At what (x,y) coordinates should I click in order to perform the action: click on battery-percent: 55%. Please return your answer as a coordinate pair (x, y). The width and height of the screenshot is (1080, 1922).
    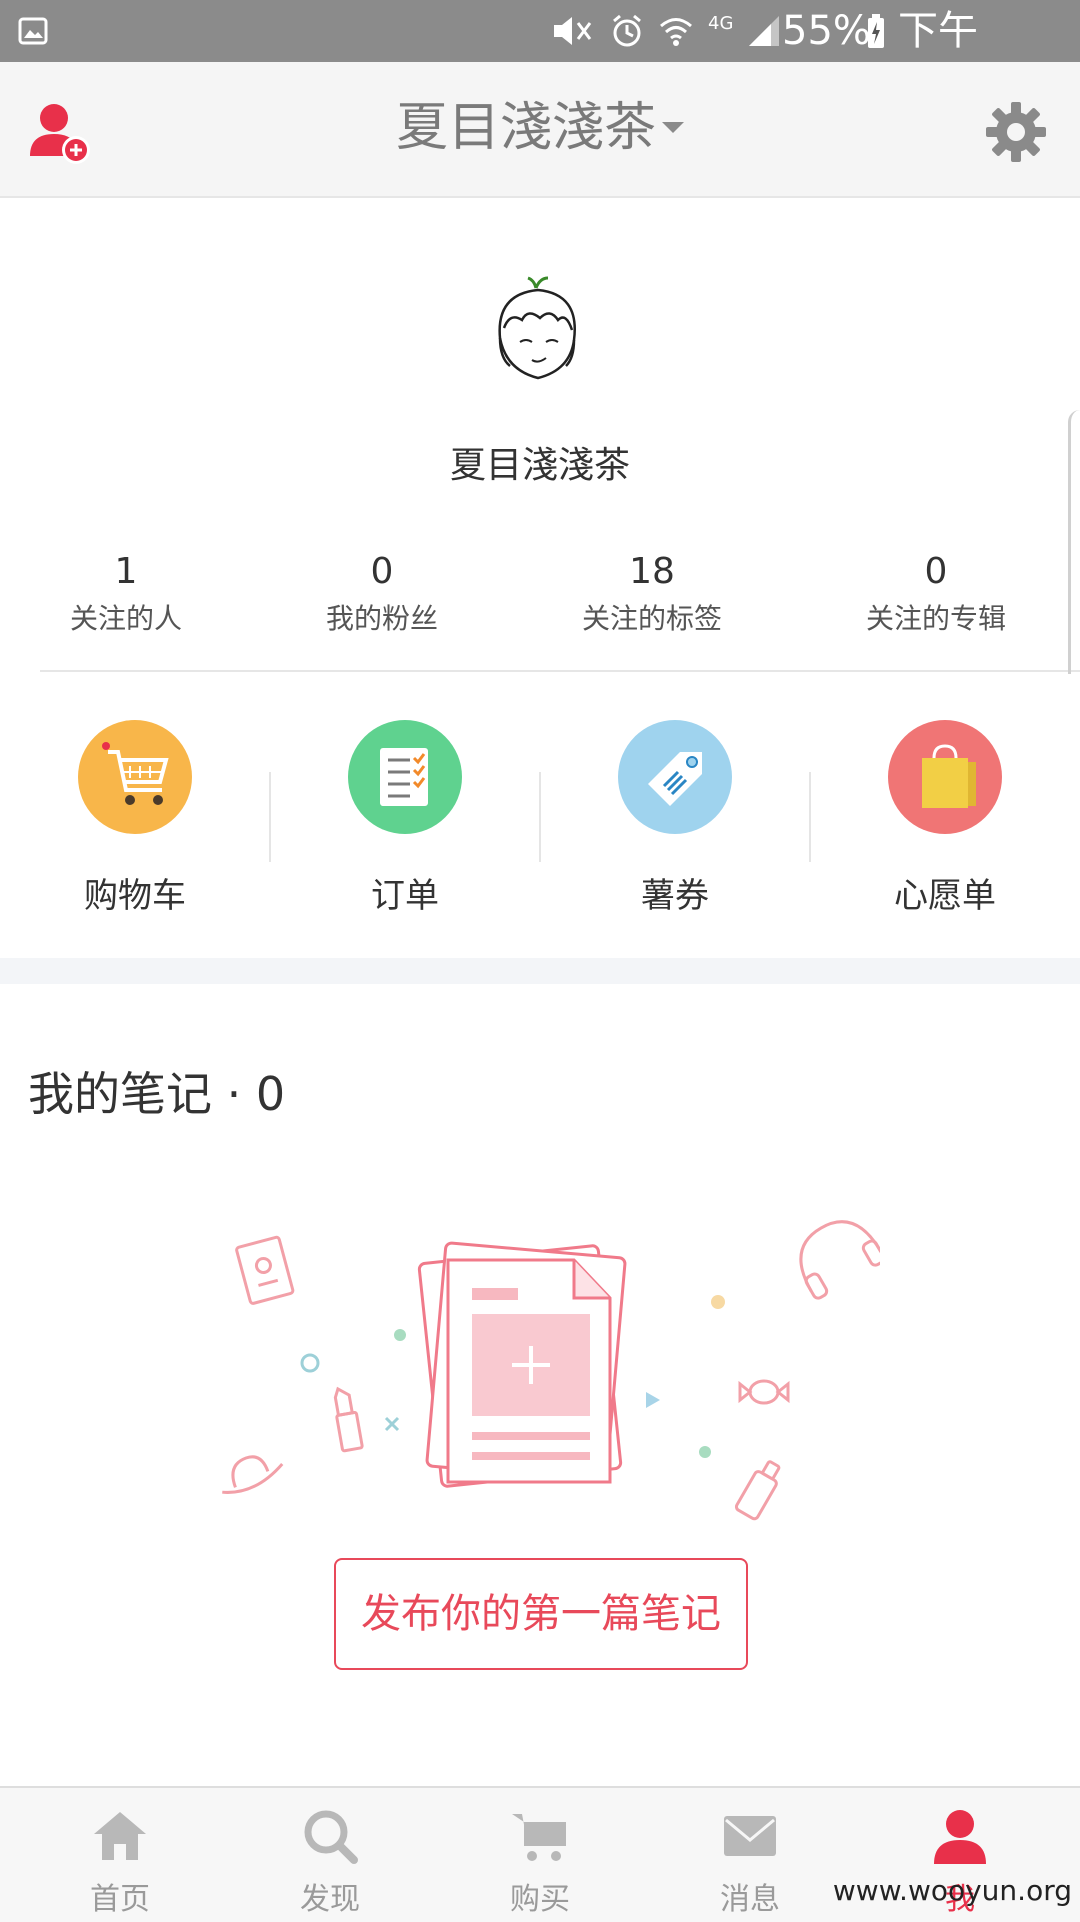
    Looking at the image, I should click on (826, 31).